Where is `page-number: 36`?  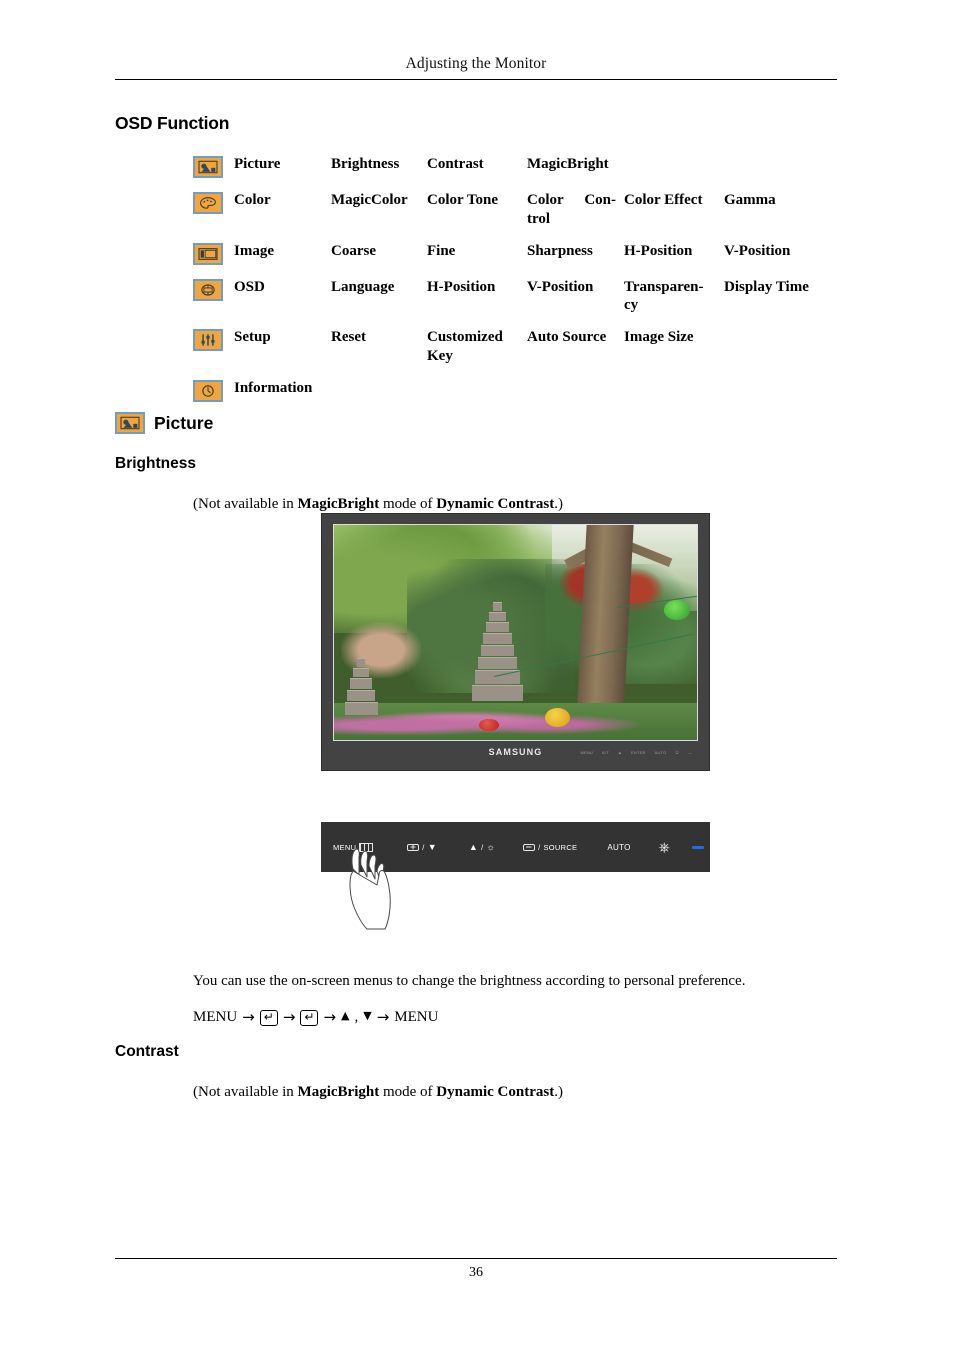 page-number: 36 is located at coordinates (476, 1272).